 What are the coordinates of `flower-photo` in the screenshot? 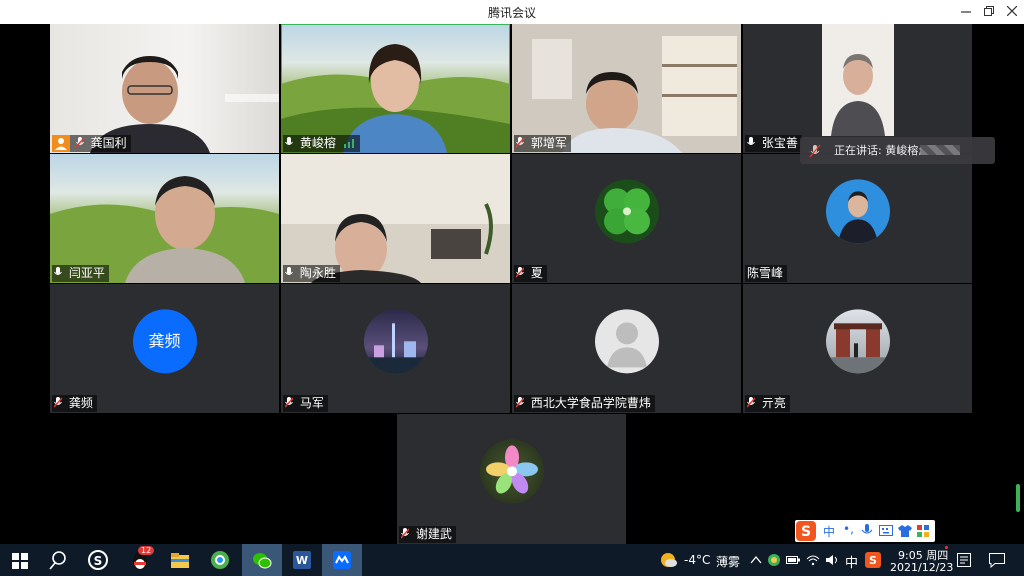 It's located at (511, 469).